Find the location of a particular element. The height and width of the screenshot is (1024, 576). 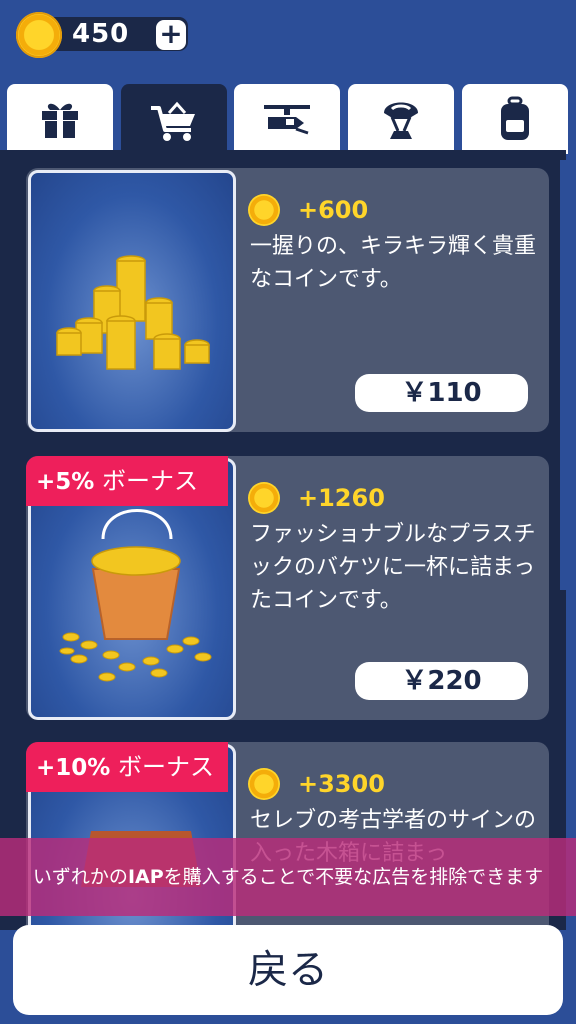

bonus-percent: +10% is located at coordinates (73, 768).